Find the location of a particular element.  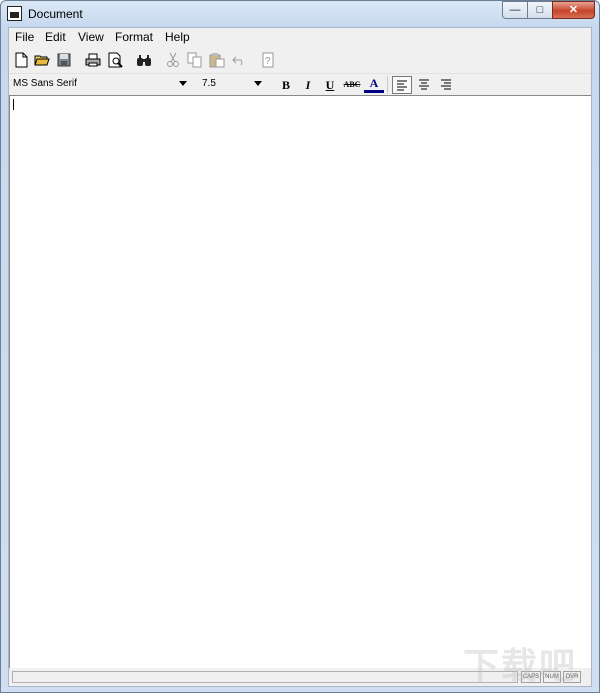

copy-icon is located at coordinates (195, 60).